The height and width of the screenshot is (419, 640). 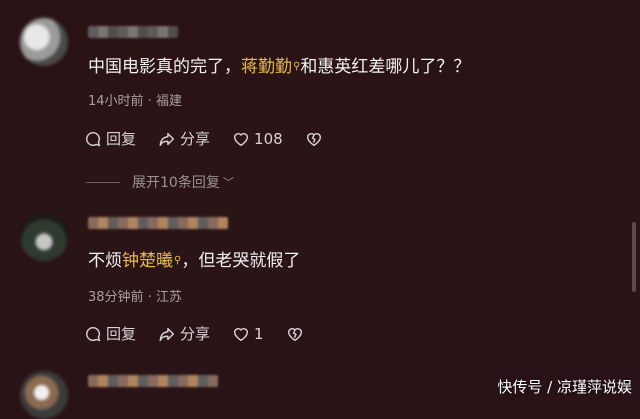 What do you see at coordinates (103, 182) in the screenshot?
I see `divider` at bounding box center [103, 182].